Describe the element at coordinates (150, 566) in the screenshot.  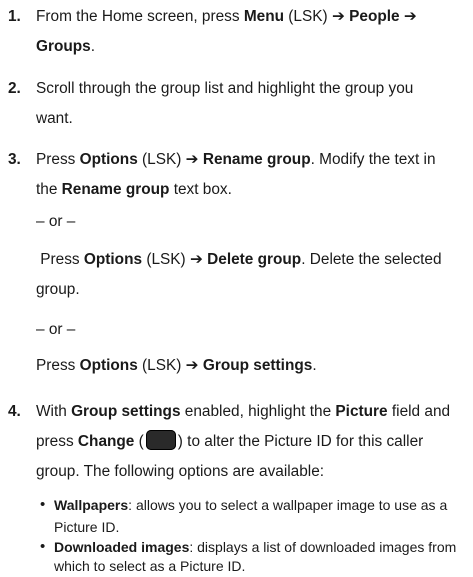
I see `bullet-line: which to select as a Picture ID.` at that location.